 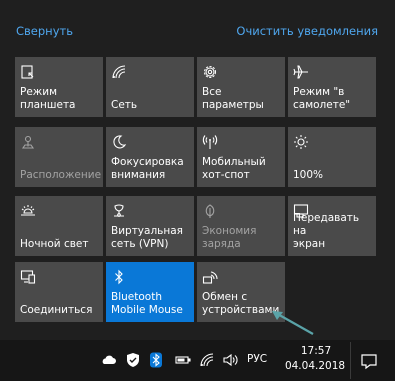 What do you see at coordinates (133, 360) in the screenshot?
I see `defender-icon` at bounding box center [133, 360].